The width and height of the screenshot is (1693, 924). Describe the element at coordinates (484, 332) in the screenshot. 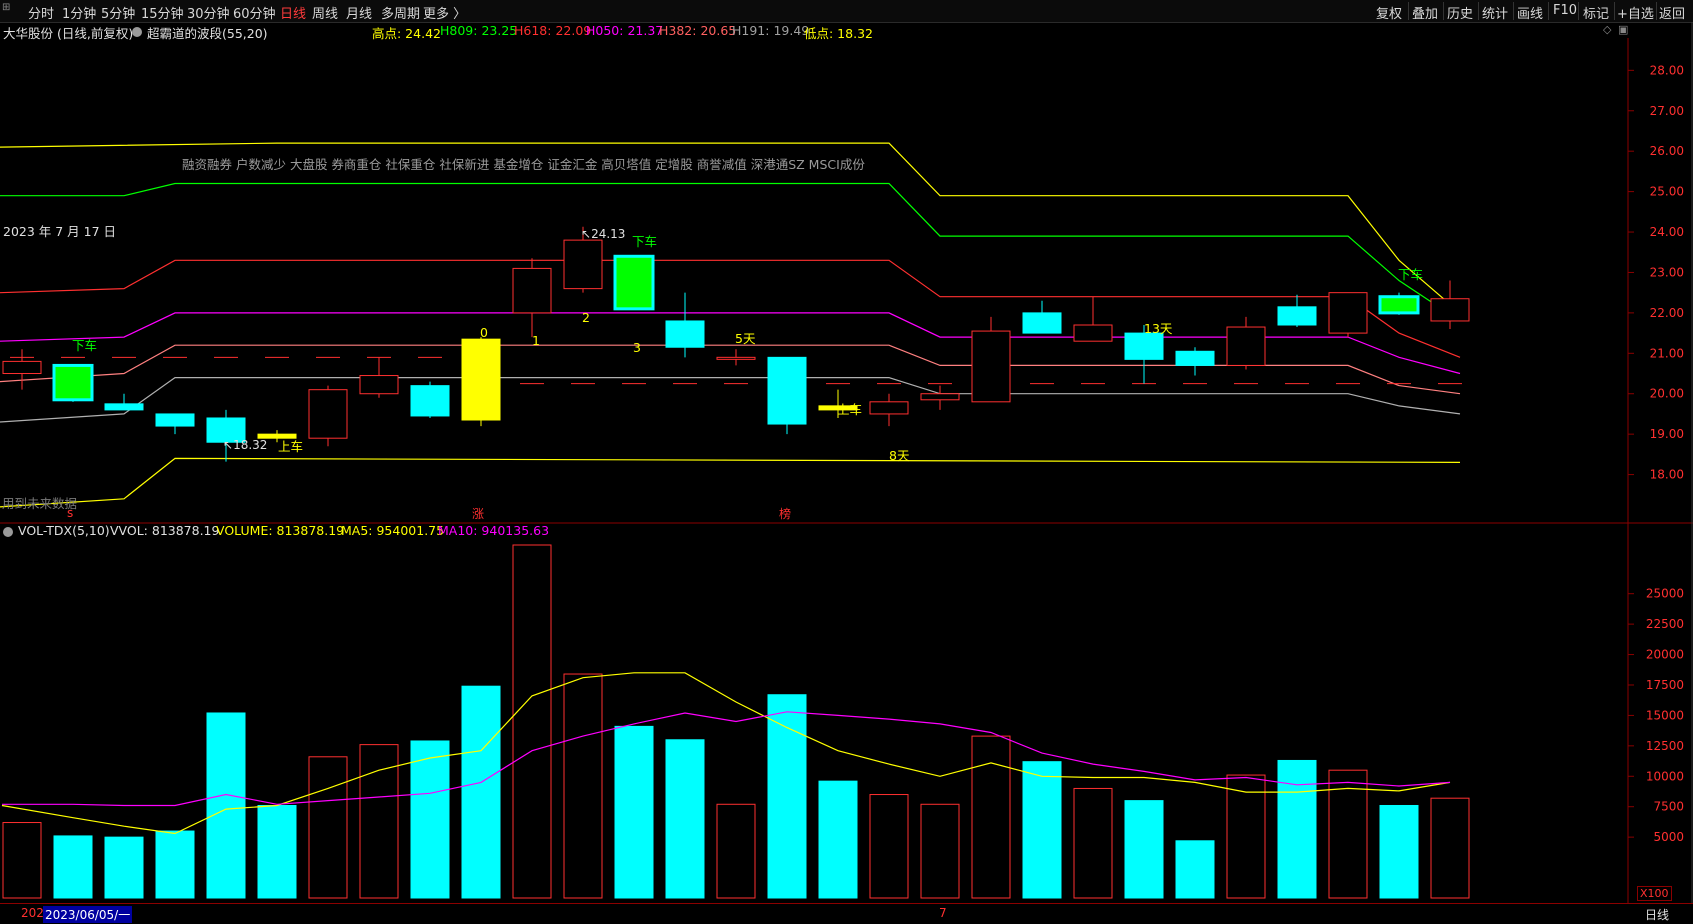

I see `wave-count-label: 0` at that location.